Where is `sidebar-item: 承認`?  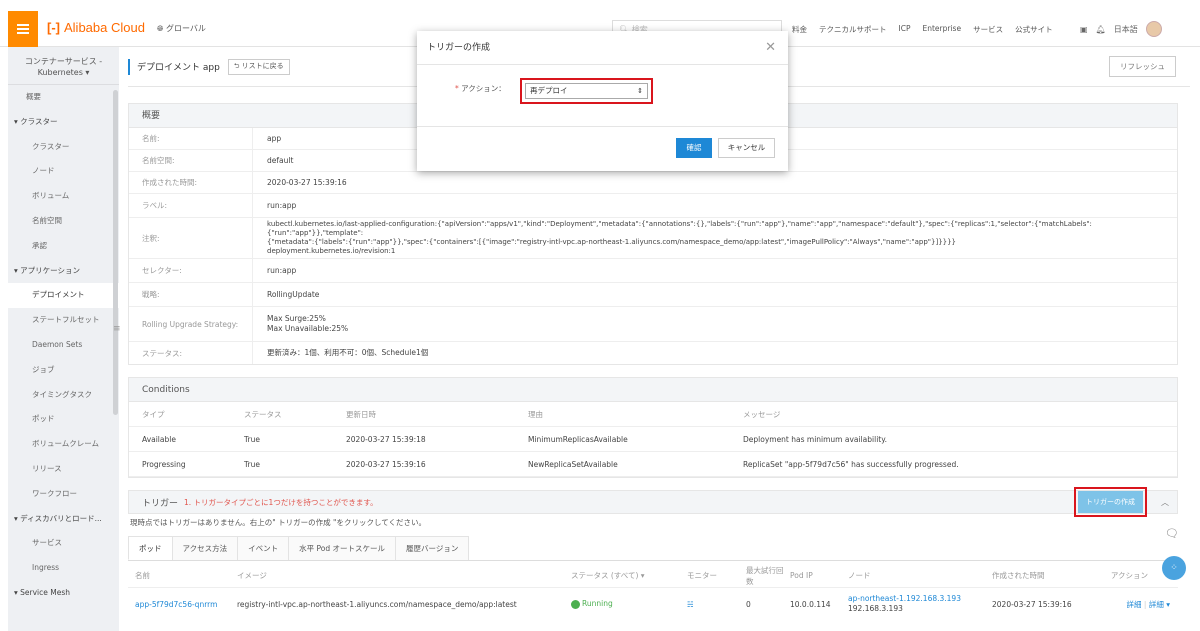 sidebar-item: 承認 is located at coordinates (63, 246).